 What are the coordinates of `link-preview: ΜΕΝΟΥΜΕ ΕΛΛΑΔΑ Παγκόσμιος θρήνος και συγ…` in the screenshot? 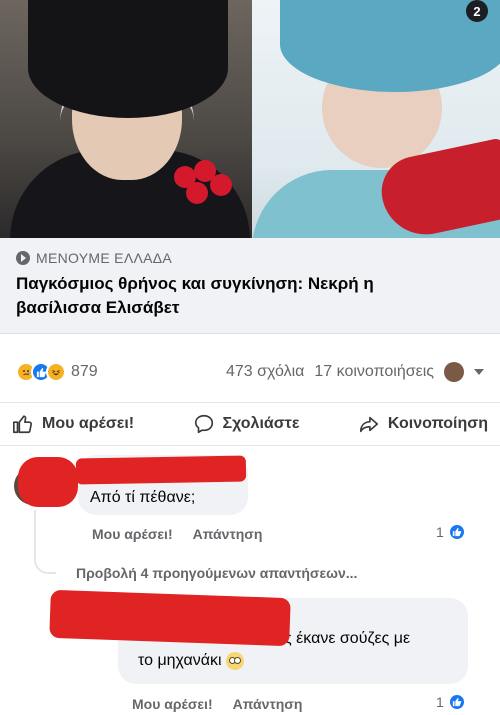 It's located at (250, 286).